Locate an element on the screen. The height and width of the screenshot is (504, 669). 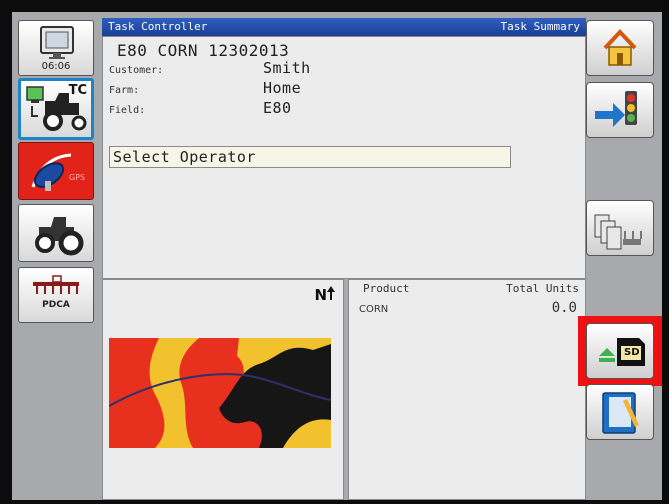
product-name: CORN is located at coordinates (374, 309).